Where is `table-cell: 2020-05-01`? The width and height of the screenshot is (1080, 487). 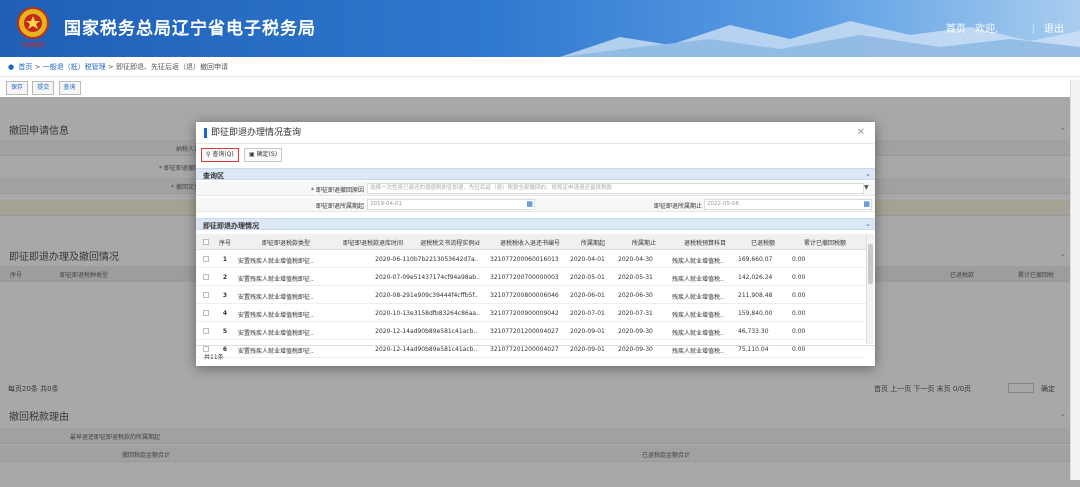 table-cell: 2020-05-01 is located at coordinates (587, 277).